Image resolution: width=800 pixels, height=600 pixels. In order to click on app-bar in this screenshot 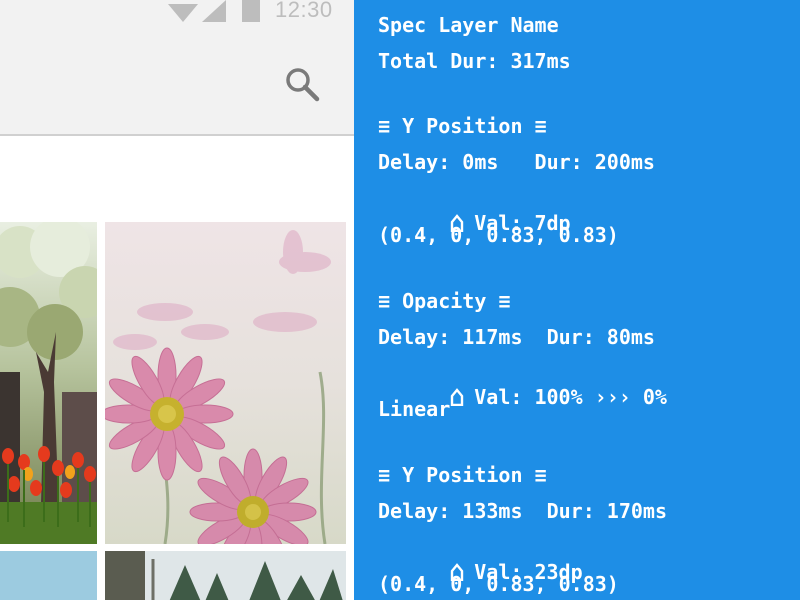, I will do `click(177, 81)`.